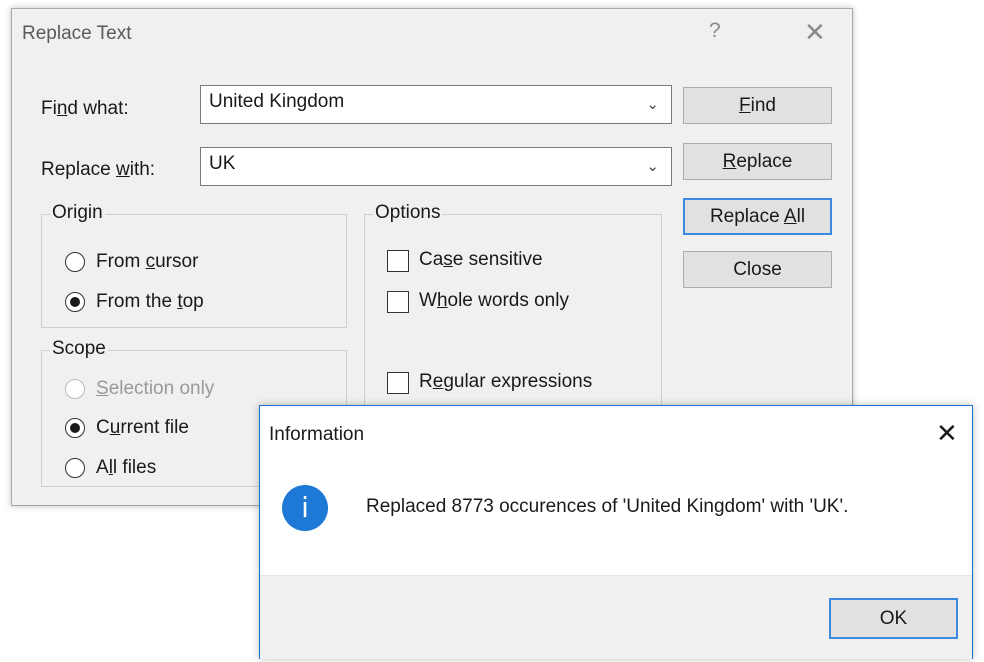  What do you see at coordinates (222, 163) in the screenshot?
I see `replace-with-value: UK` at bounding box center [222, 163].